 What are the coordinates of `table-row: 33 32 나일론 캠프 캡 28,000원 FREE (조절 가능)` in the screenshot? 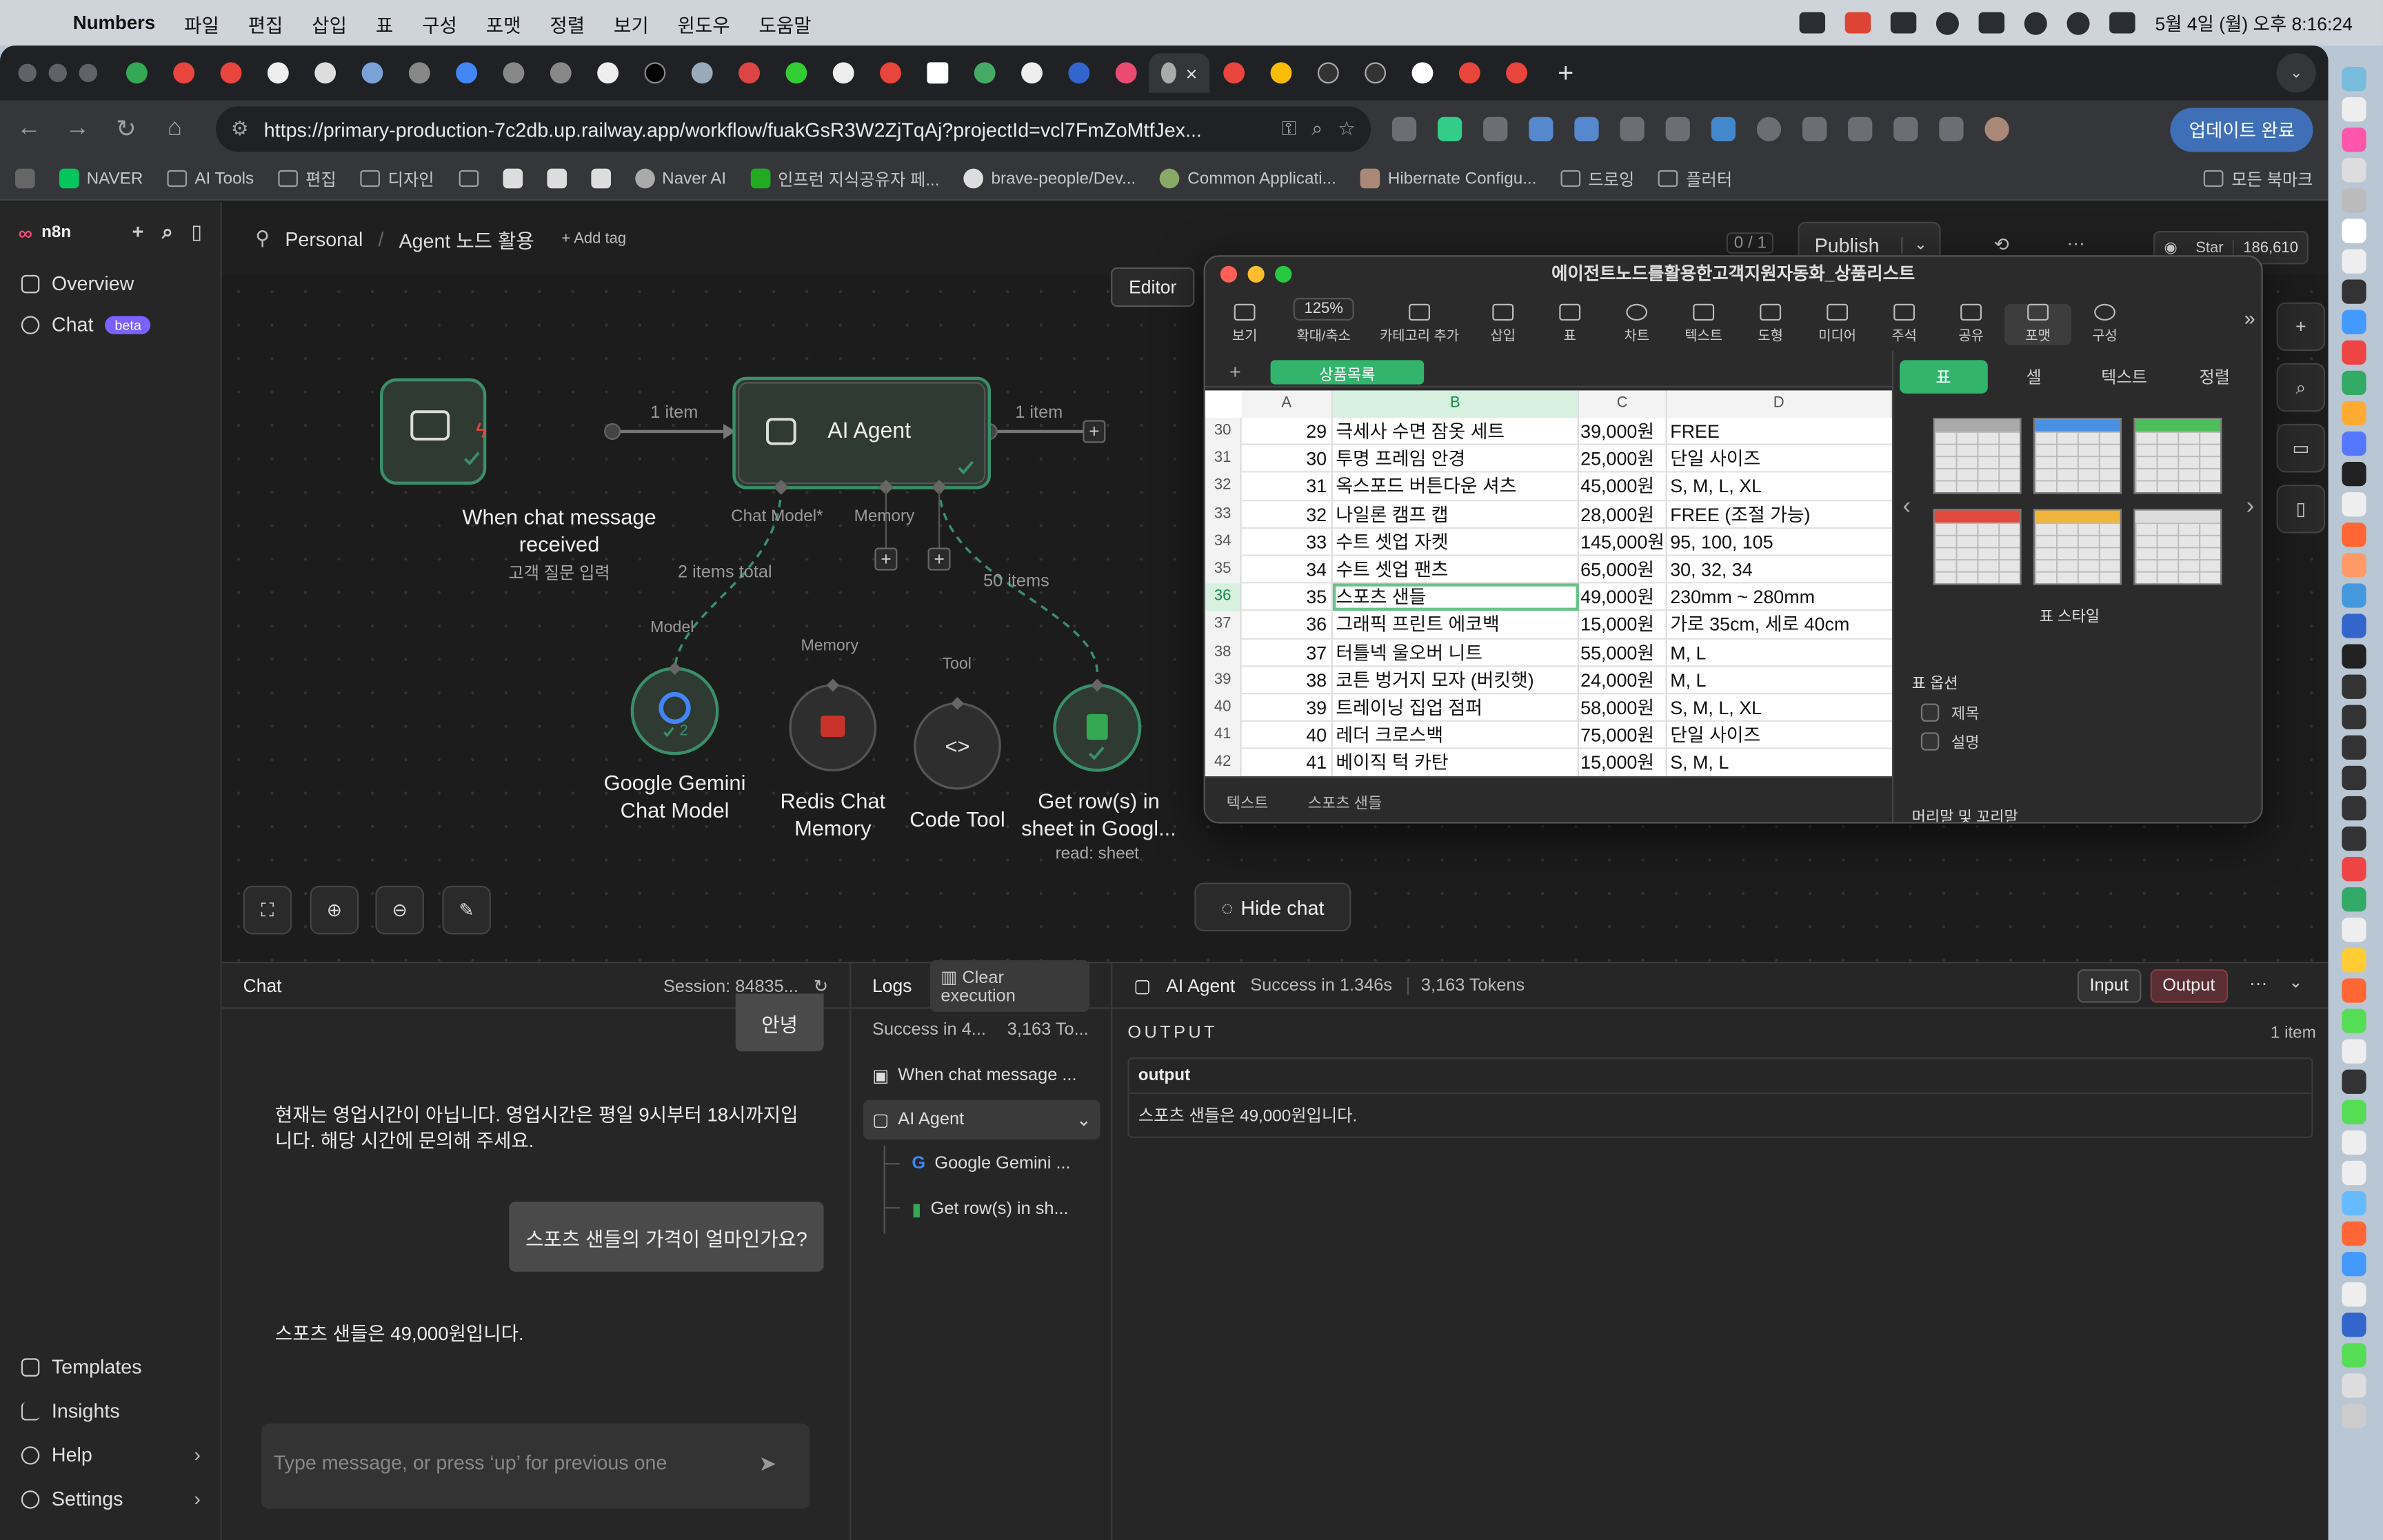 It's located at (1548, 514).